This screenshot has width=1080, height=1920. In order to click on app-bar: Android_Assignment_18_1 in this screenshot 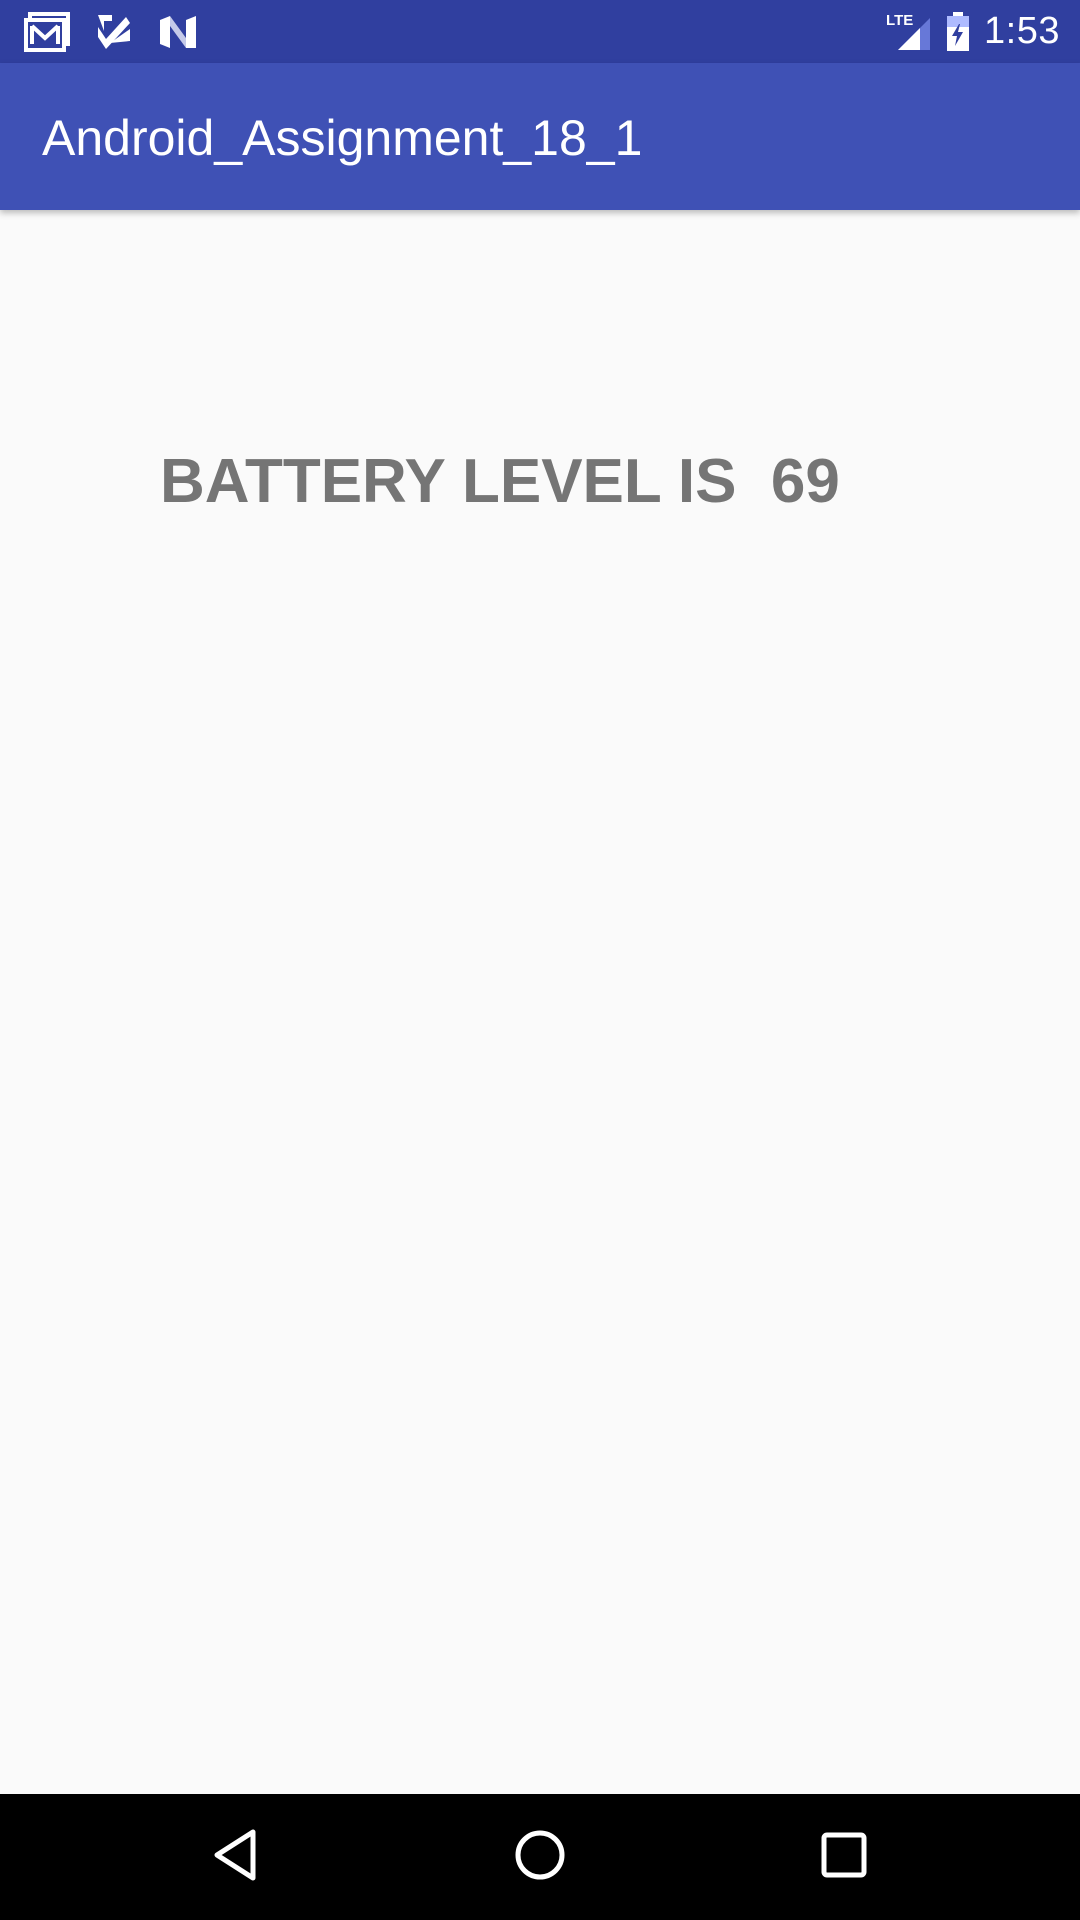, I will do `click(540, 136)`.